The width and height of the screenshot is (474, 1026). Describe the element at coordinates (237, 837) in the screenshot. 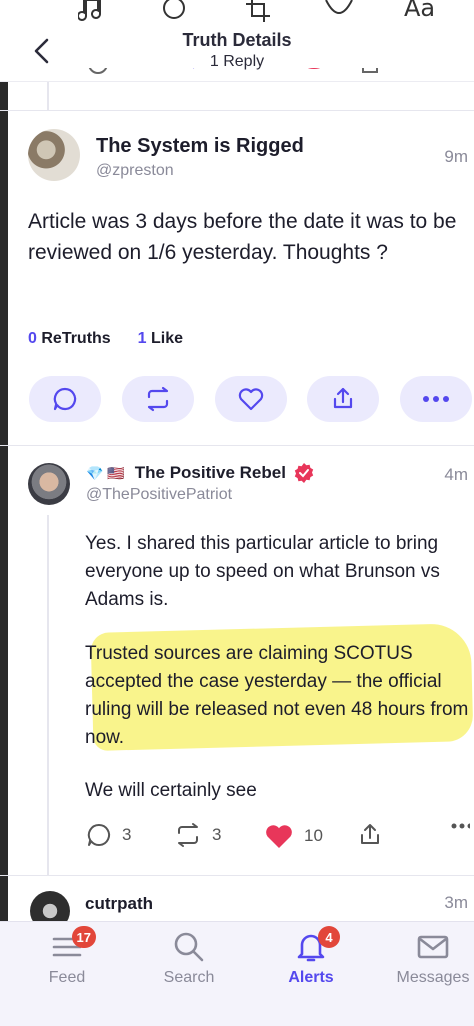

I see `reply-action-bar: 3 3 10` at that location.